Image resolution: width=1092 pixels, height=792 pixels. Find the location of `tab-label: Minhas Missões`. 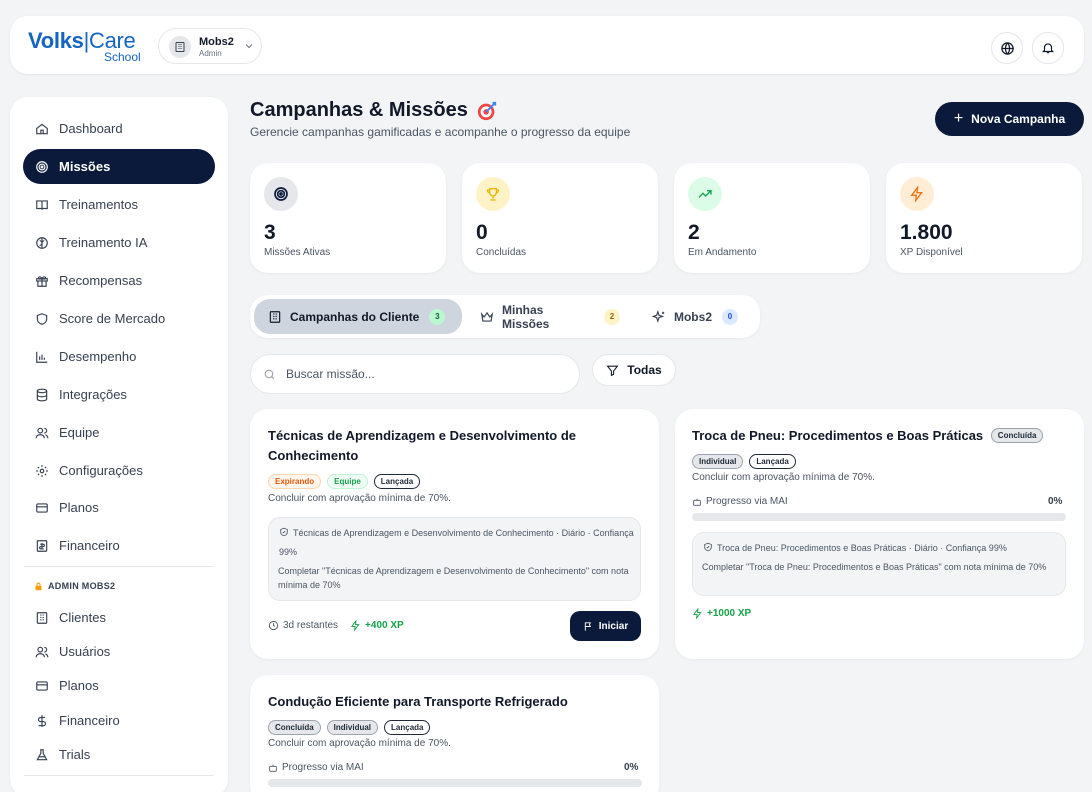

tab-label: Minhas Missões is located at coordinates (526, 316).